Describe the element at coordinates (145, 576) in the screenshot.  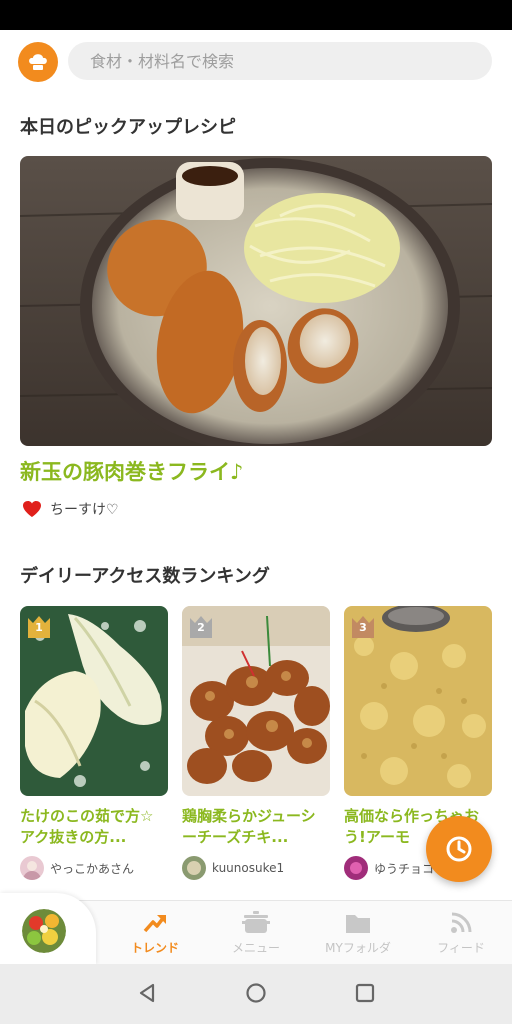
I see `ranking-section-title: デイリーアクセス数ランキング` at that location.